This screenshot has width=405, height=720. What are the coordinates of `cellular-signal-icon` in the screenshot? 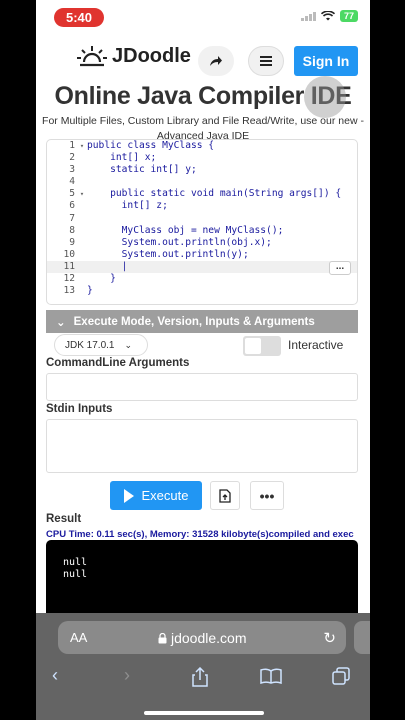 It's located at (308, 16).